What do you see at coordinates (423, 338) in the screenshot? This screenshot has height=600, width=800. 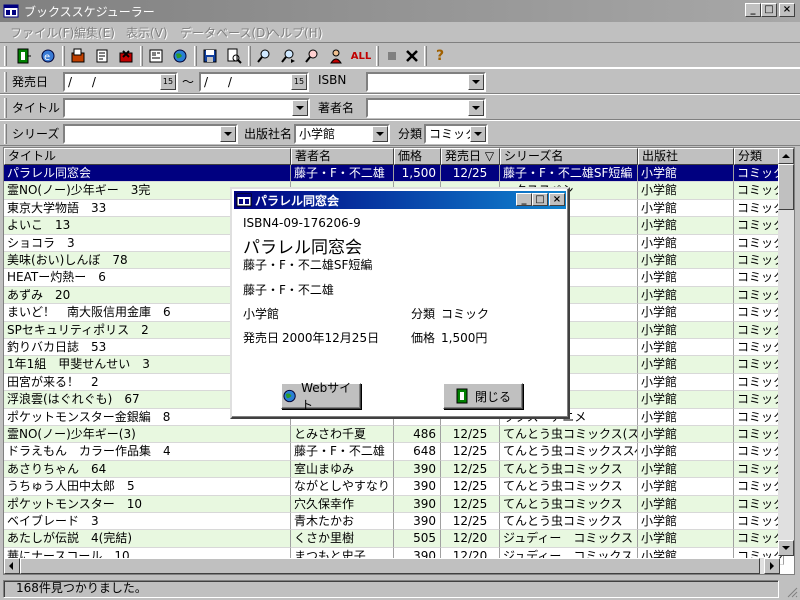 I see `dialog-price-label: 価格` at bounding box center [423, 338].